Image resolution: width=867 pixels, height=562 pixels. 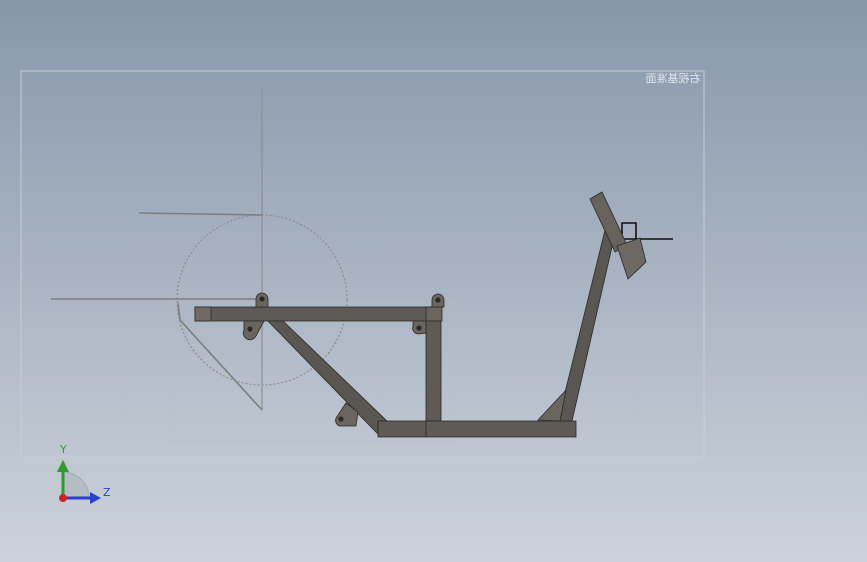 What do you see at coordinates (203, 314) in the screenshot?
I see `upper-rail-end-cap` at bounding box center [203, 314].